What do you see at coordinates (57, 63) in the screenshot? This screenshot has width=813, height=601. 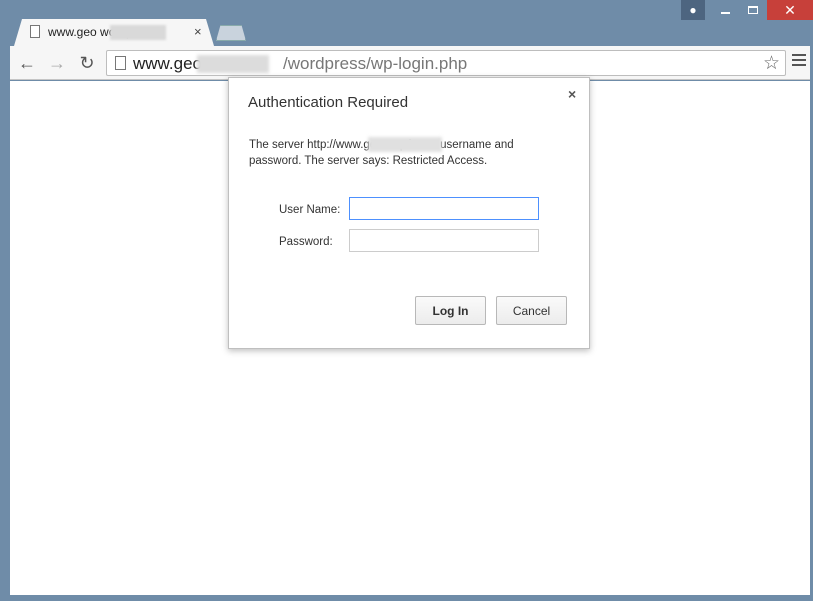 I see `forward-arrow-icon: →` at bounding box center [57, 63].